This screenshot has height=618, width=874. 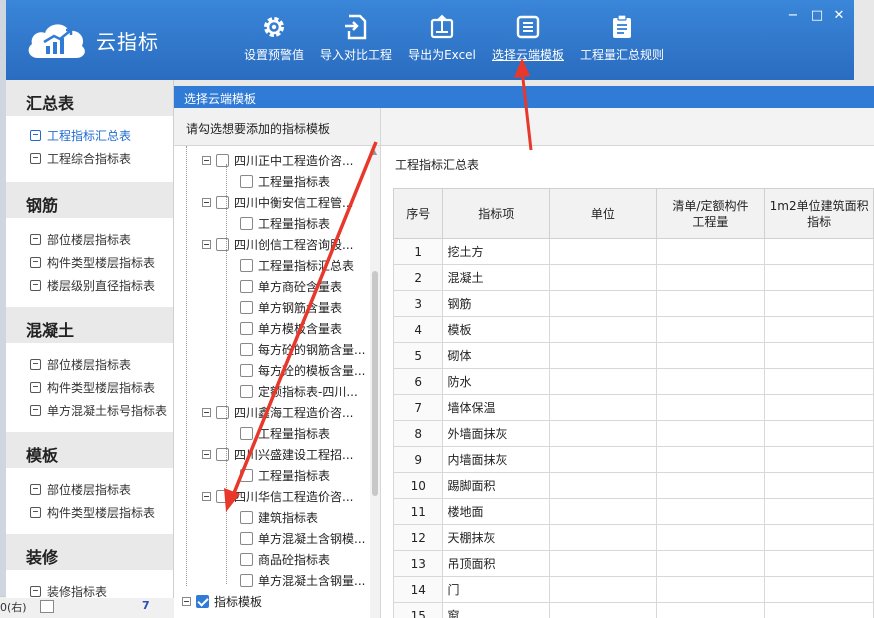 I want to click on quantity-summary-rule-button: 工程量汇总规则, so click(x=622, y=38).